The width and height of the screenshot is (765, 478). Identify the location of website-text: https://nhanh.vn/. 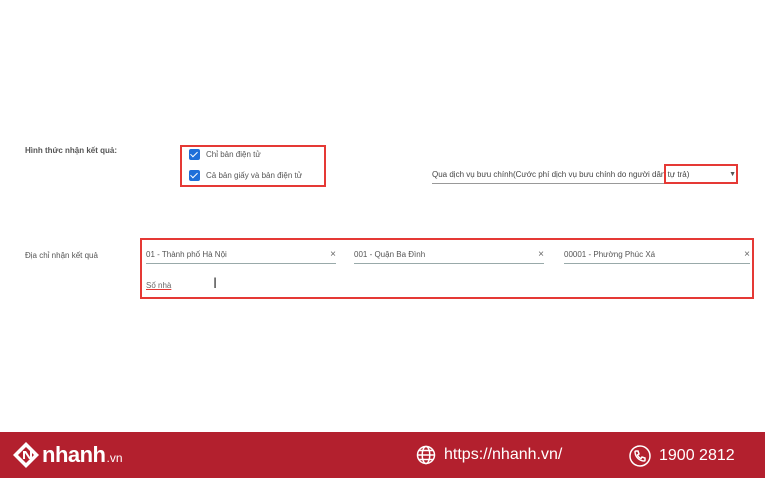
(503, 454).